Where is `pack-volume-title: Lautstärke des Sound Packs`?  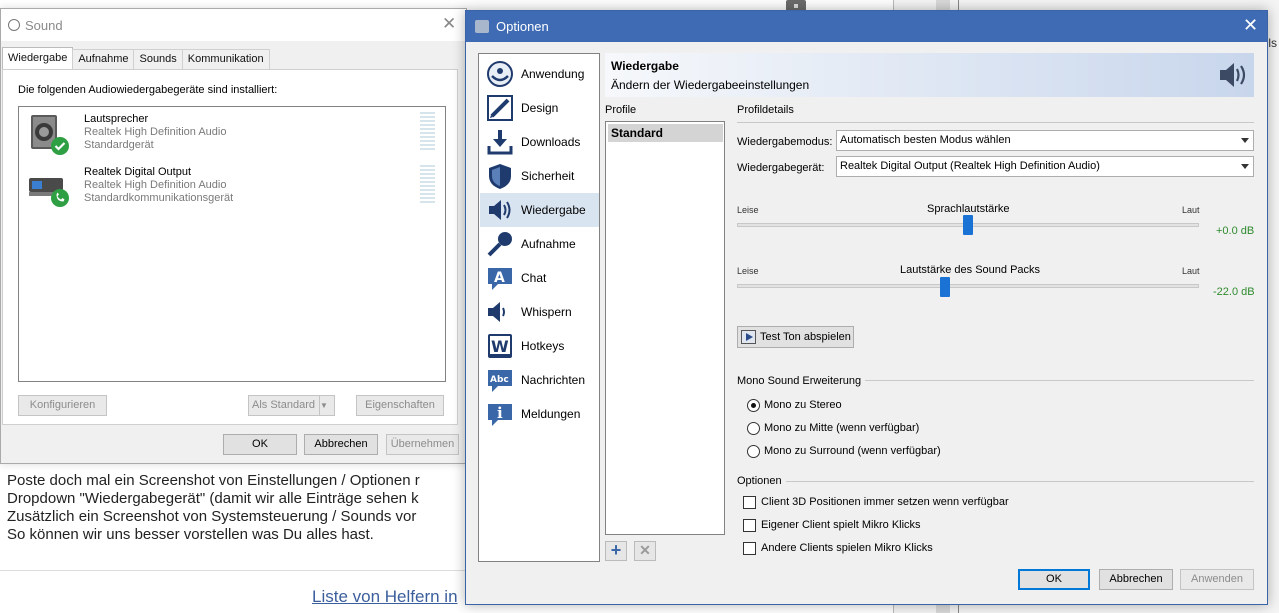
pack-volume-title: Lautstärke des Sound Packs is located at coordinates (970, 270).